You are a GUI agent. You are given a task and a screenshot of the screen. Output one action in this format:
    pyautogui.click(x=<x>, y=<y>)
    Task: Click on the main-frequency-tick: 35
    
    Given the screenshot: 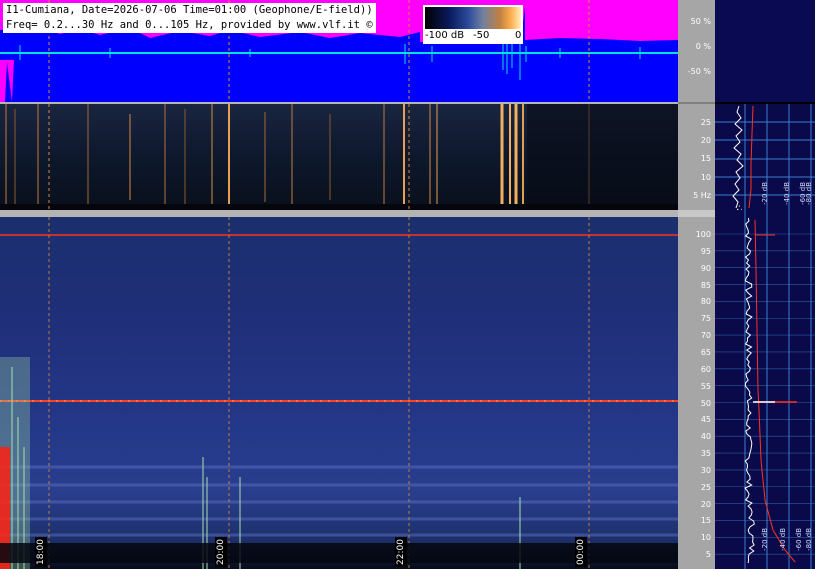 What is the action you would take?
    pyautogui.click(x=705, y=454)
    